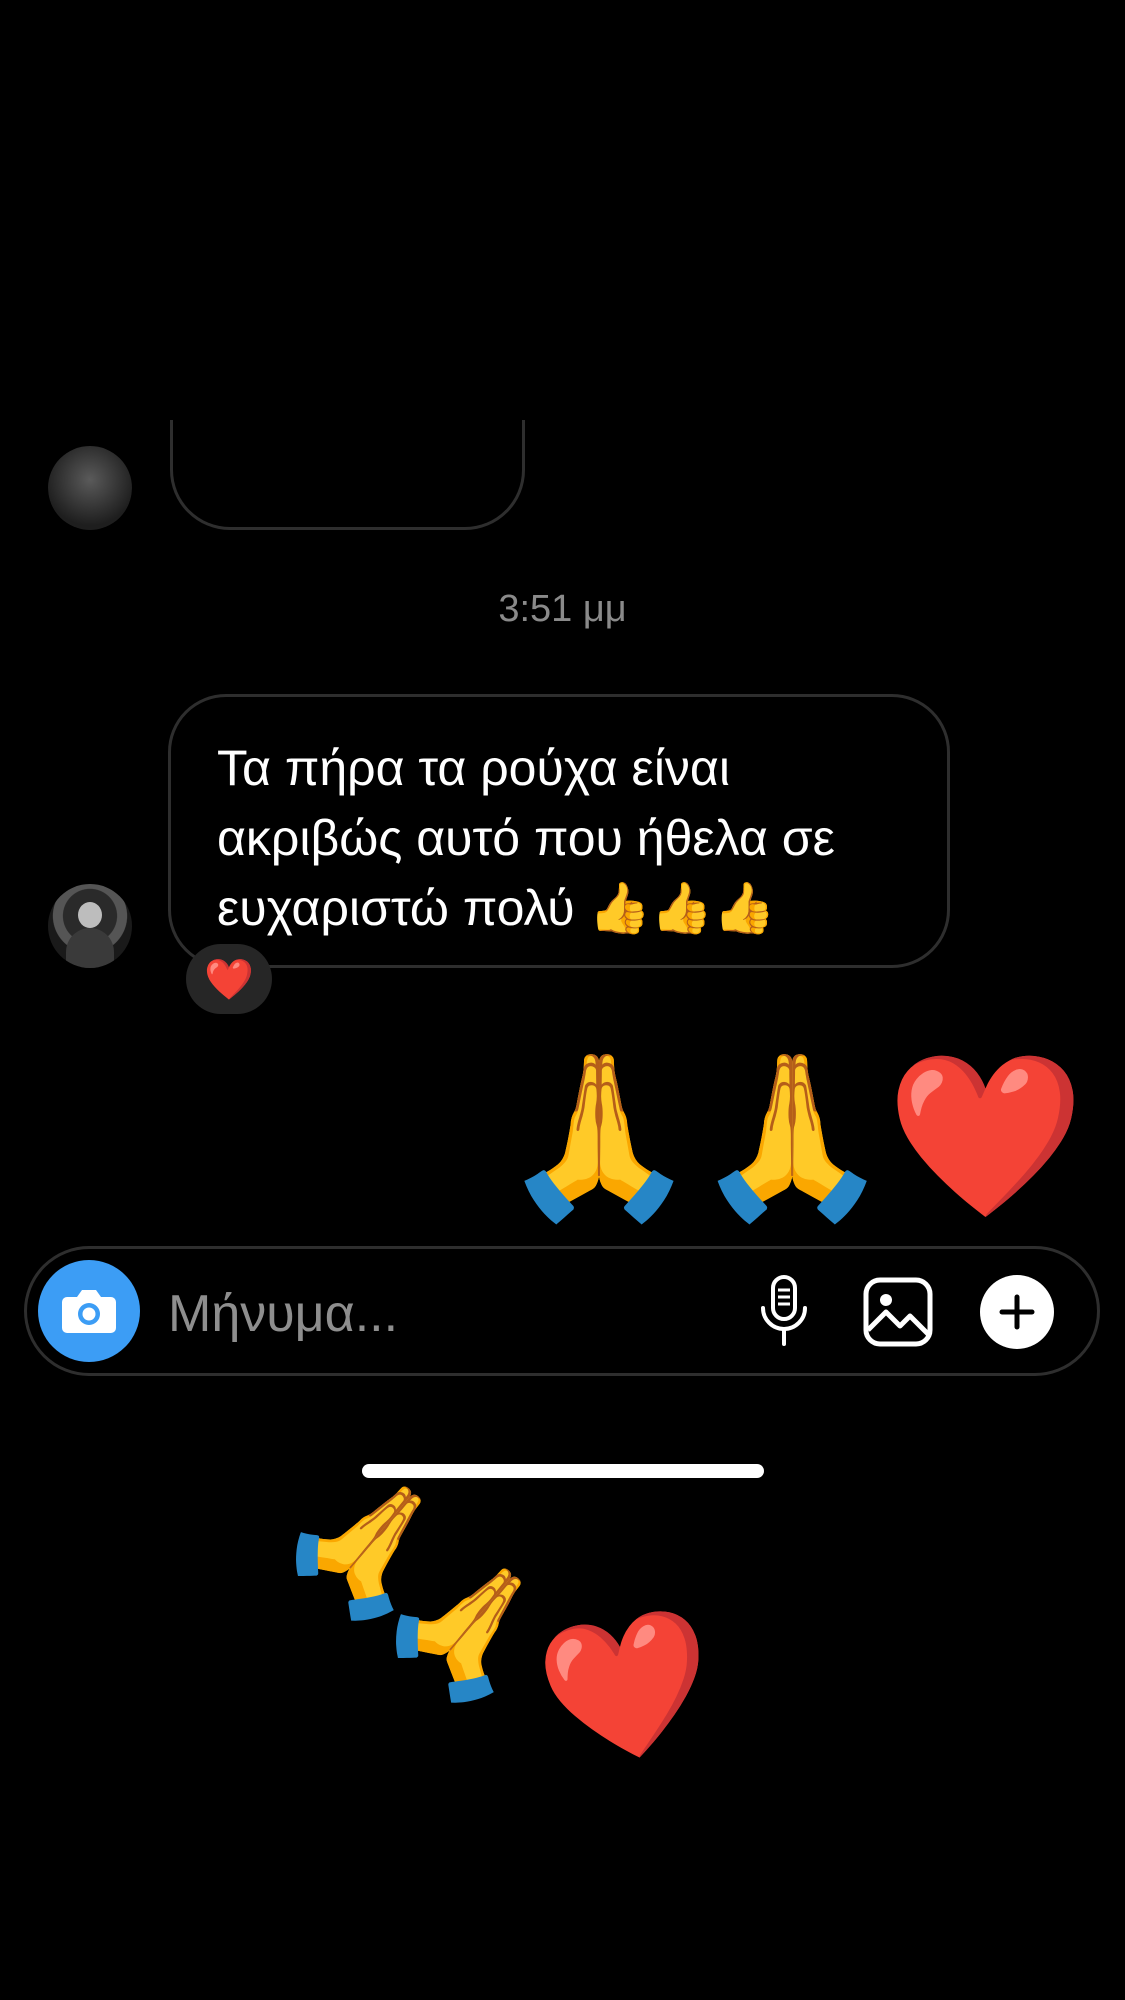 The height and width of the screenshot is (2000, 1125). I want to click on gallery-icon, so click(898, 1312).